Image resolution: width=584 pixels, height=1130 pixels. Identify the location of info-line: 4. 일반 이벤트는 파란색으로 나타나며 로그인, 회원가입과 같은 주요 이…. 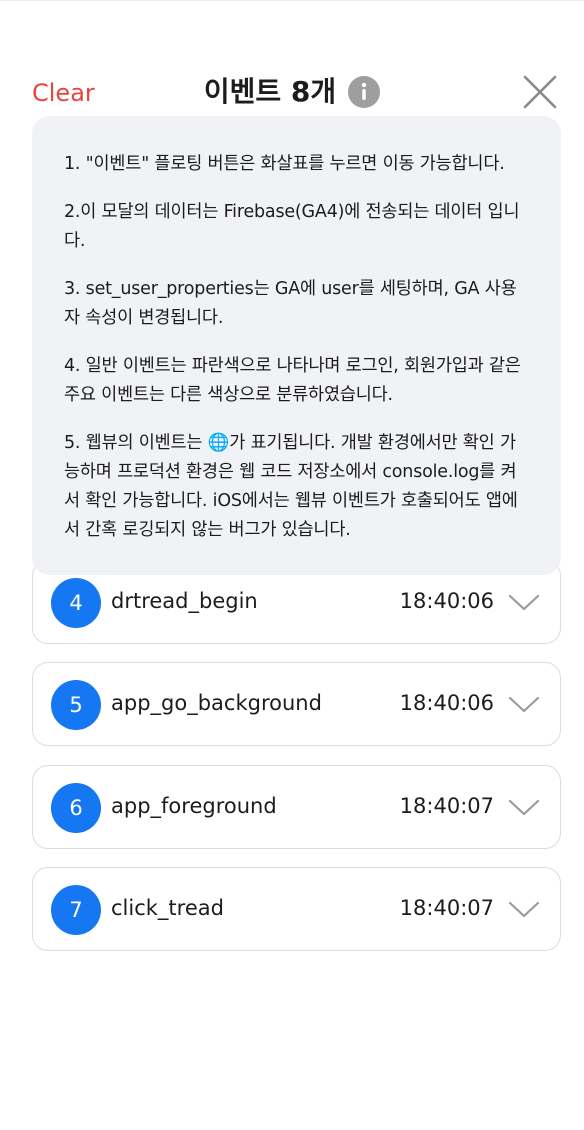
(292, 380).